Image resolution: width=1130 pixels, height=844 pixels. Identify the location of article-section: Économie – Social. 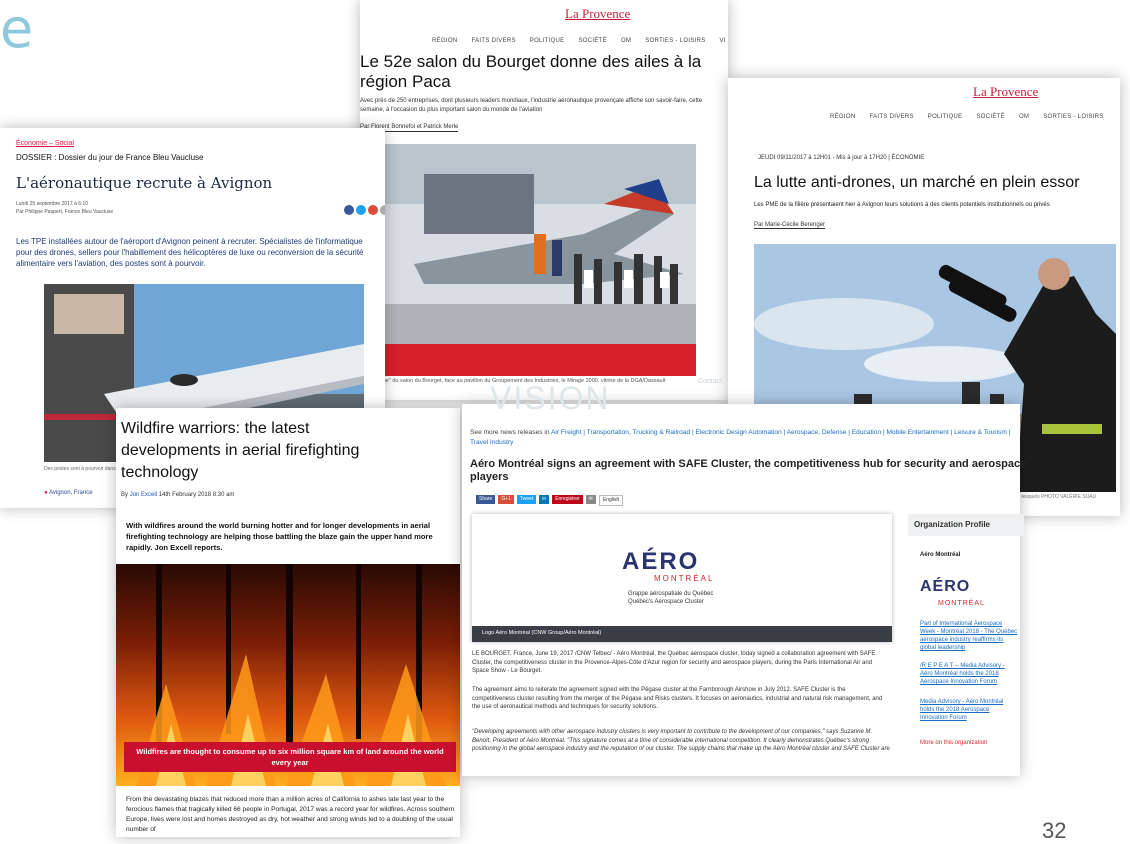
(45, 143).